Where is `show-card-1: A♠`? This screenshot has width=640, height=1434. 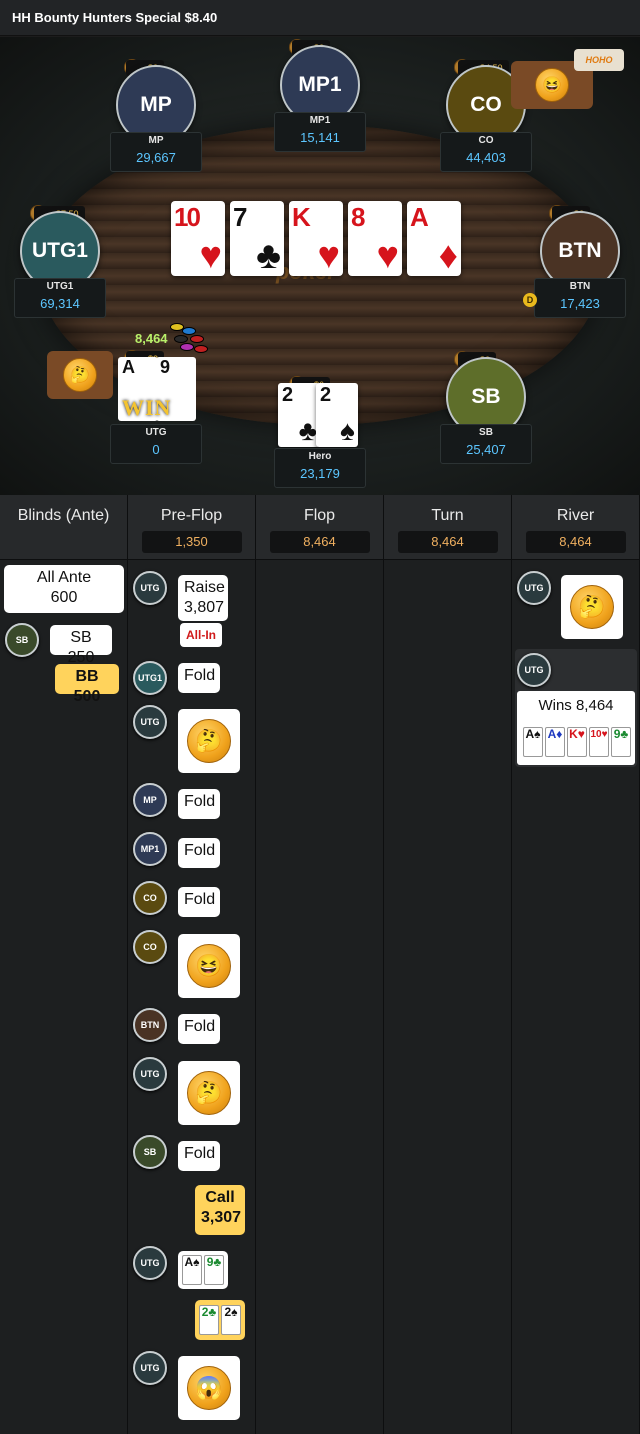 show-card-1: A♠ is located at coordinates (192, 1270).